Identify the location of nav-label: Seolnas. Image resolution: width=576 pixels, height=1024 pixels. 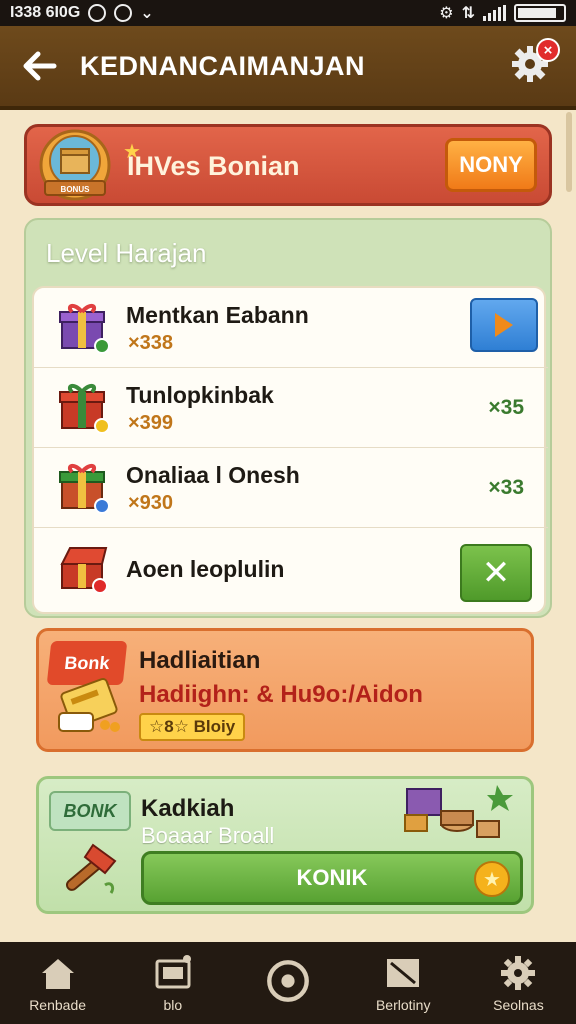
(518, 1005).